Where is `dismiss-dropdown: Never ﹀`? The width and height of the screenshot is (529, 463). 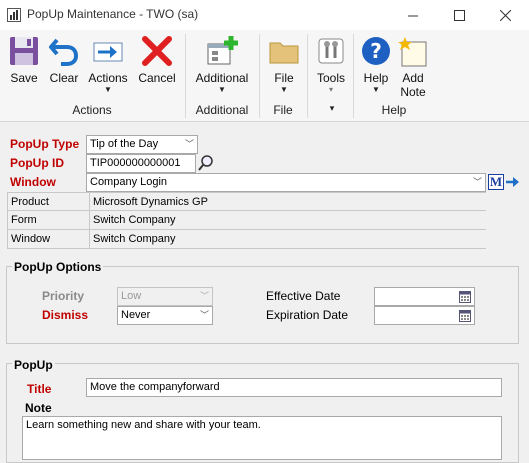 dismiss-dropdown: Never ﹀ is located at coordinates (165, 315).